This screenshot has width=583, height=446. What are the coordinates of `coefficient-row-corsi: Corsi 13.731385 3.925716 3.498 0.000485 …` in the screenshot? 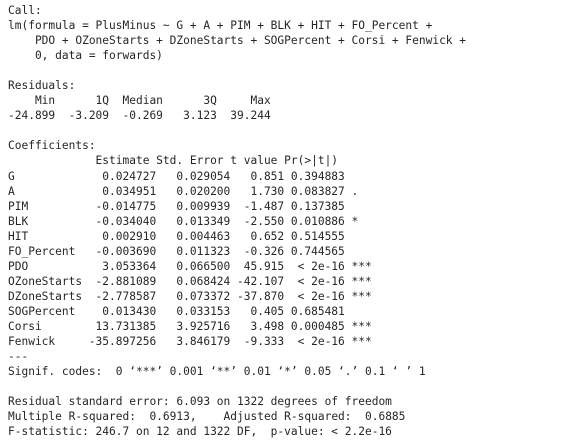 It's located at (190, 326).